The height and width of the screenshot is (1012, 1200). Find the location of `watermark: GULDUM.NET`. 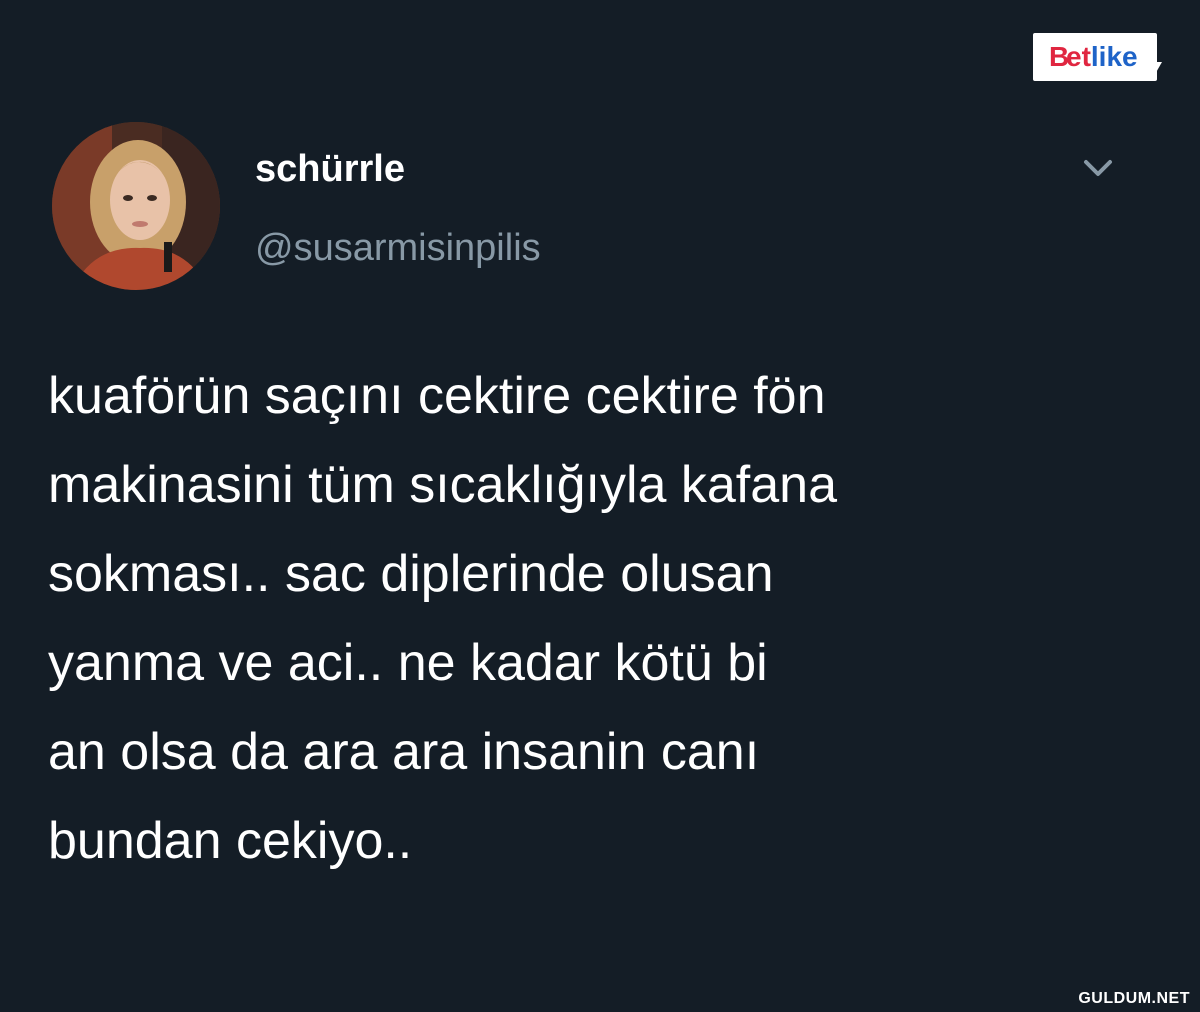

watermark: GULDUM.NET is located at coordinates (1134, 998).